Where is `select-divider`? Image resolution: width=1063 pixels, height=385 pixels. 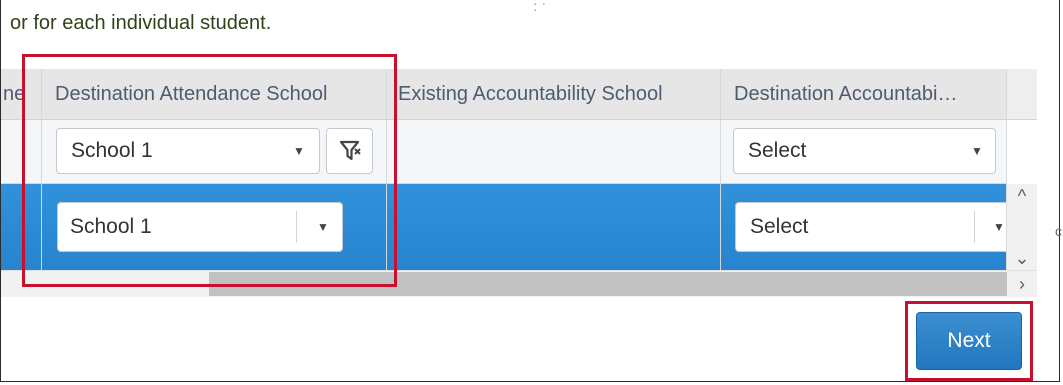 select-divider is located at coordinates (974, 227).